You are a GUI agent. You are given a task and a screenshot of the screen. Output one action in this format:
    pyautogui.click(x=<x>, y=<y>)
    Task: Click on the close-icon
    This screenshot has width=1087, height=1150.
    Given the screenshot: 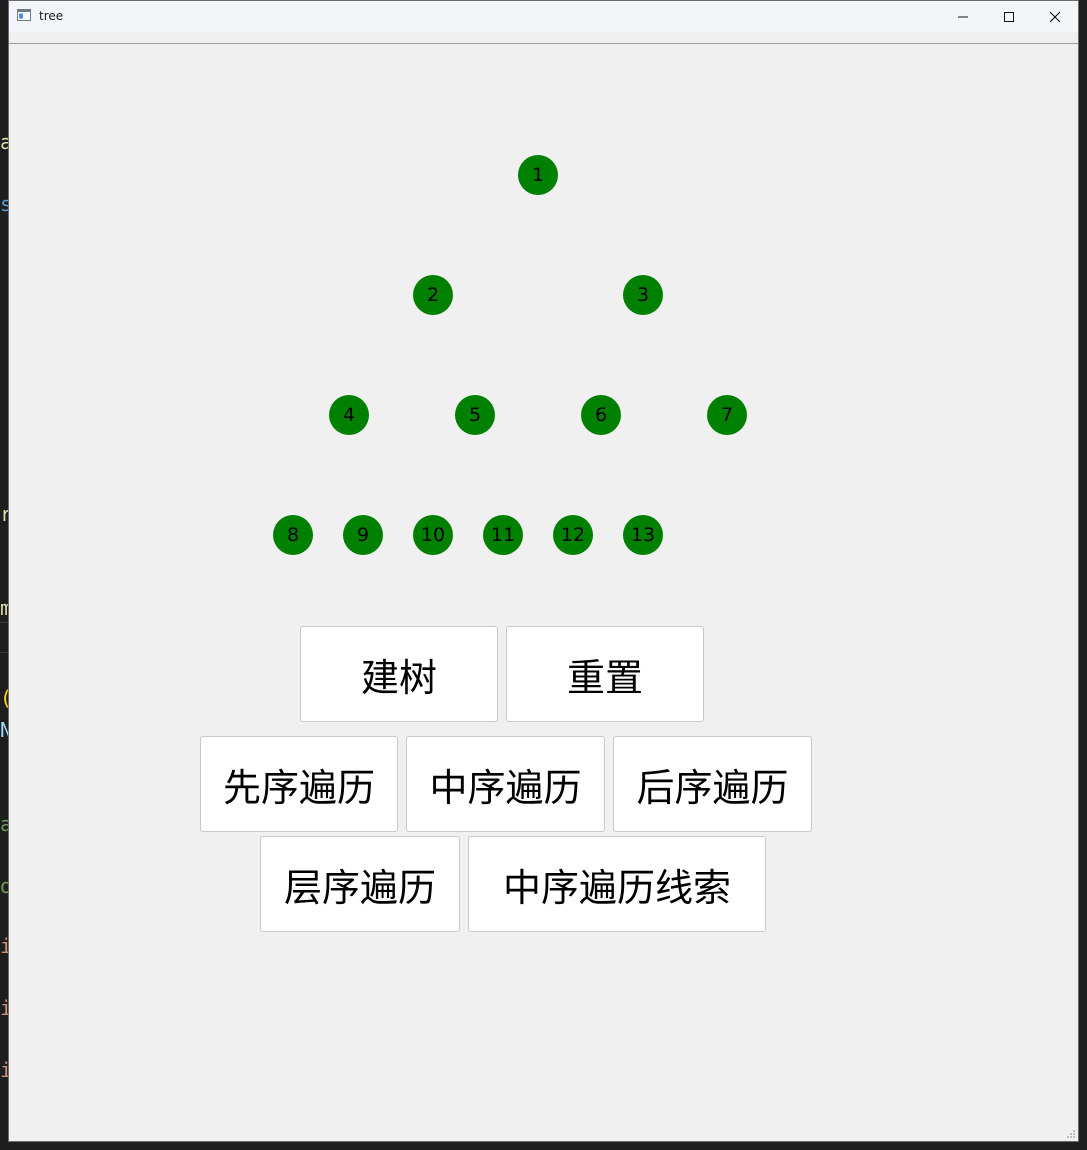 What is the action you would take?
    pyautogui.click(x=1055, y=16)
    